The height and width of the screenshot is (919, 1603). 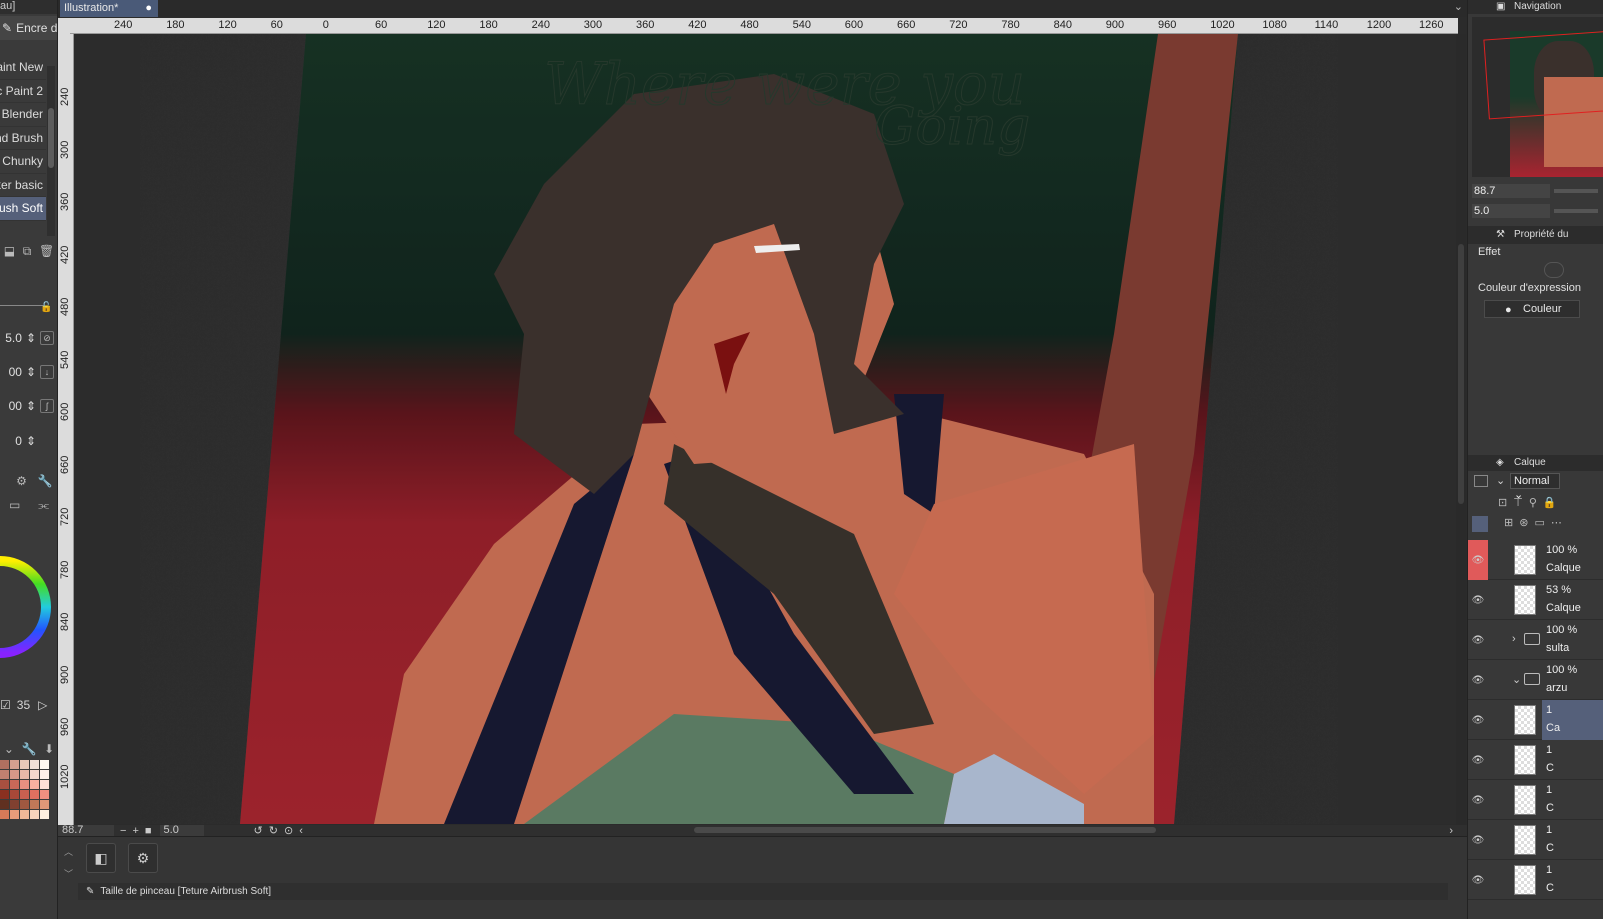 What do you see at coordinates (109, 8) in the screenshot?
I see `tab-illustration: Illustration* ●` at bounding box center [109, 8].